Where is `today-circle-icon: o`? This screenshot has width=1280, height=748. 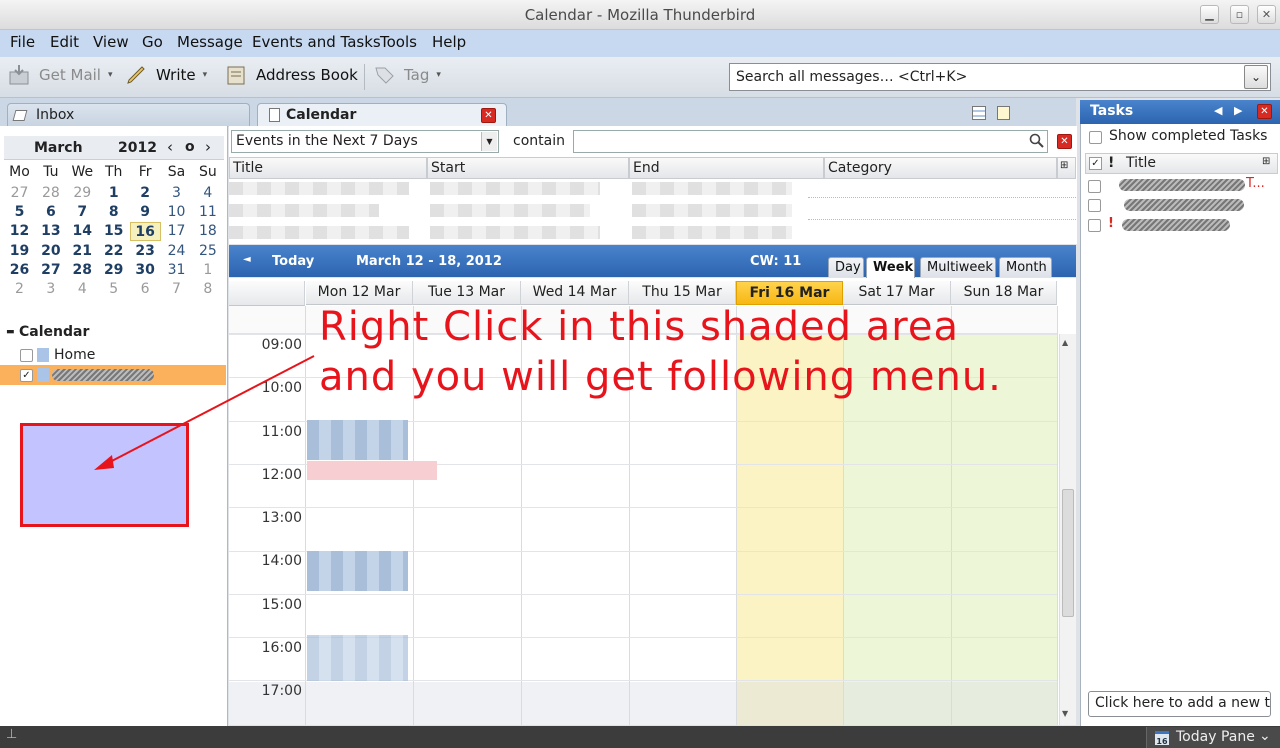
today-circle-icon: o is located at coordinates (190, 147).